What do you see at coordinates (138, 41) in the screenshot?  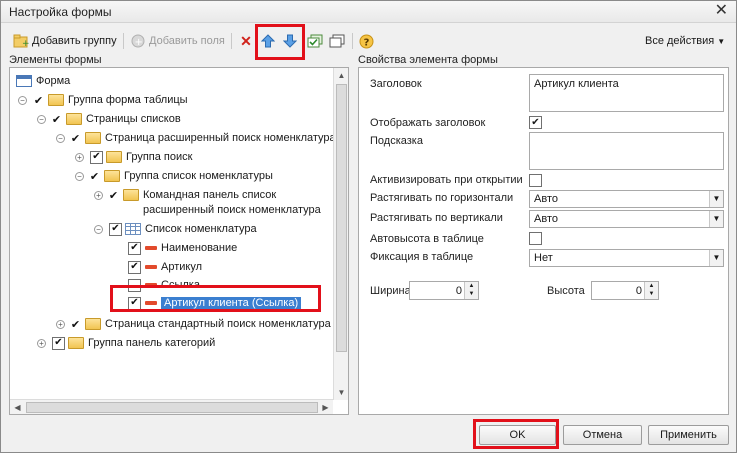 I see `add-fields-icon: +` at bounding box center [138, 41].